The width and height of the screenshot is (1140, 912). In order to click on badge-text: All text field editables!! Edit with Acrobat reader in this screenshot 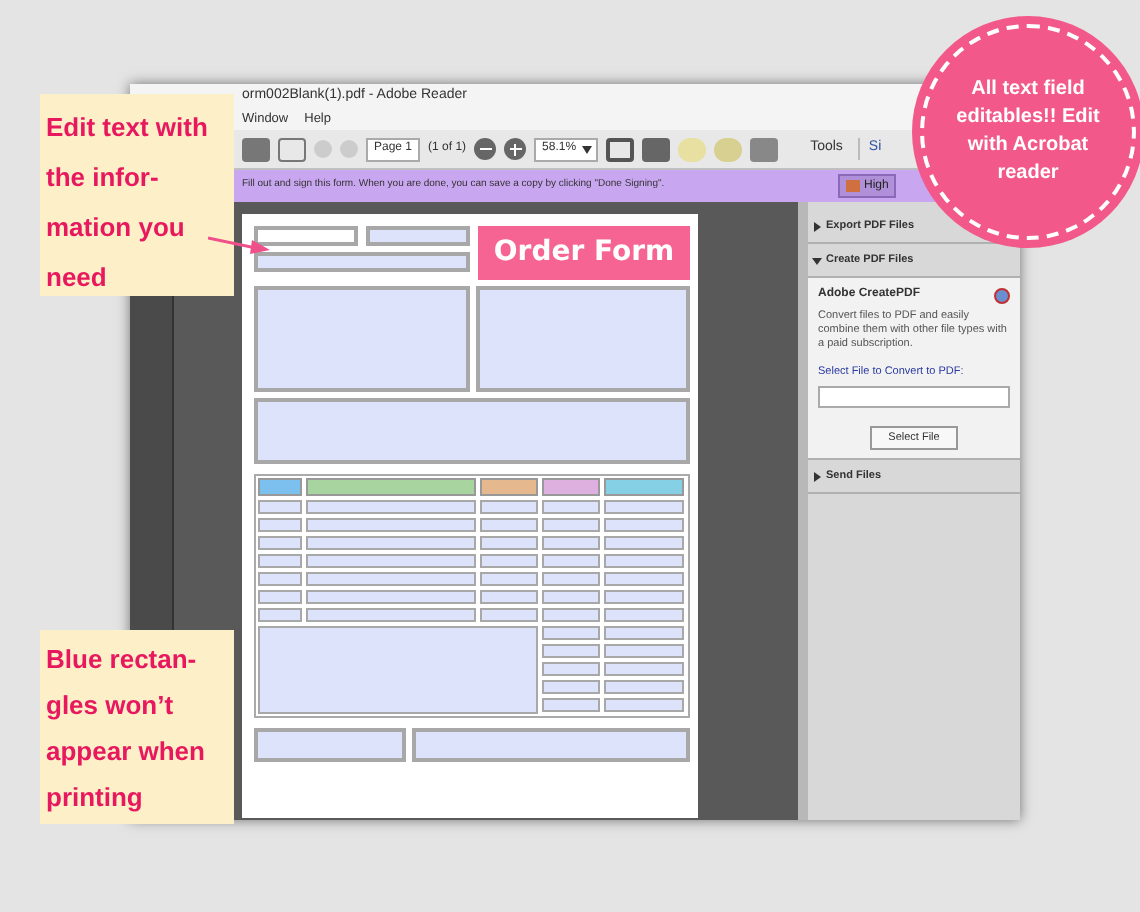, I will do `click(1028, 132)`.